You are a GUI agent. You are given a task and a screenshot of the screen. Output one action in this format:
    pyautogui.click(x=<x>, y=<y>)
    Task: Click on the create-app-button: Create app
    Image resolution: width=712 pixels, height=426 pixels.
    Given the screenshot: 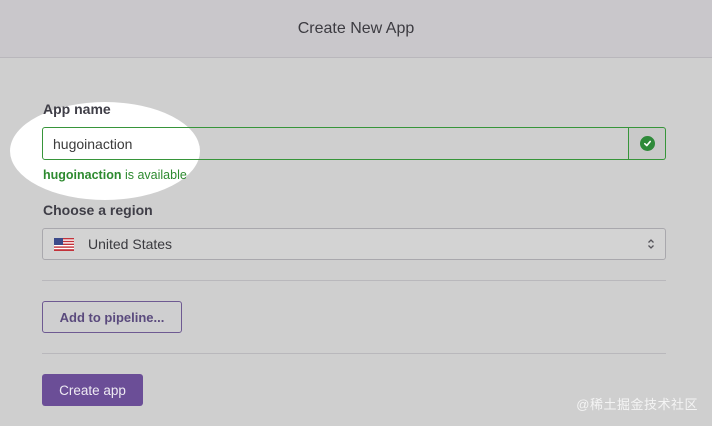 What is the action you would take?
    pyautogui.click(x=92, y=390)
    